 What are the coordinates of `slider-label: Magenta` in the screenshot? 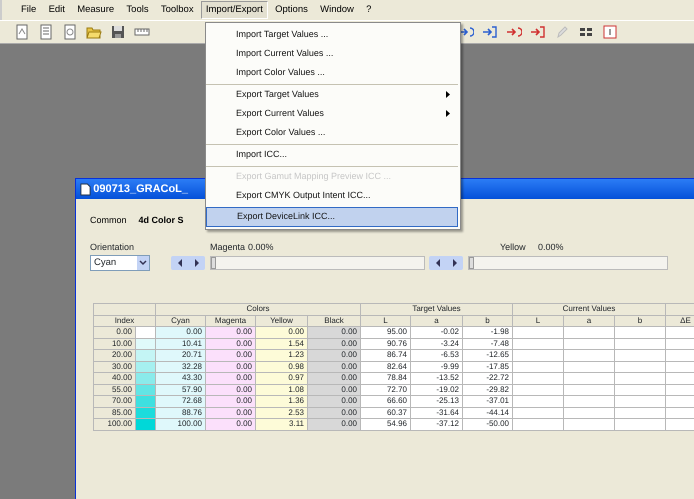 It's located at (228, 247).